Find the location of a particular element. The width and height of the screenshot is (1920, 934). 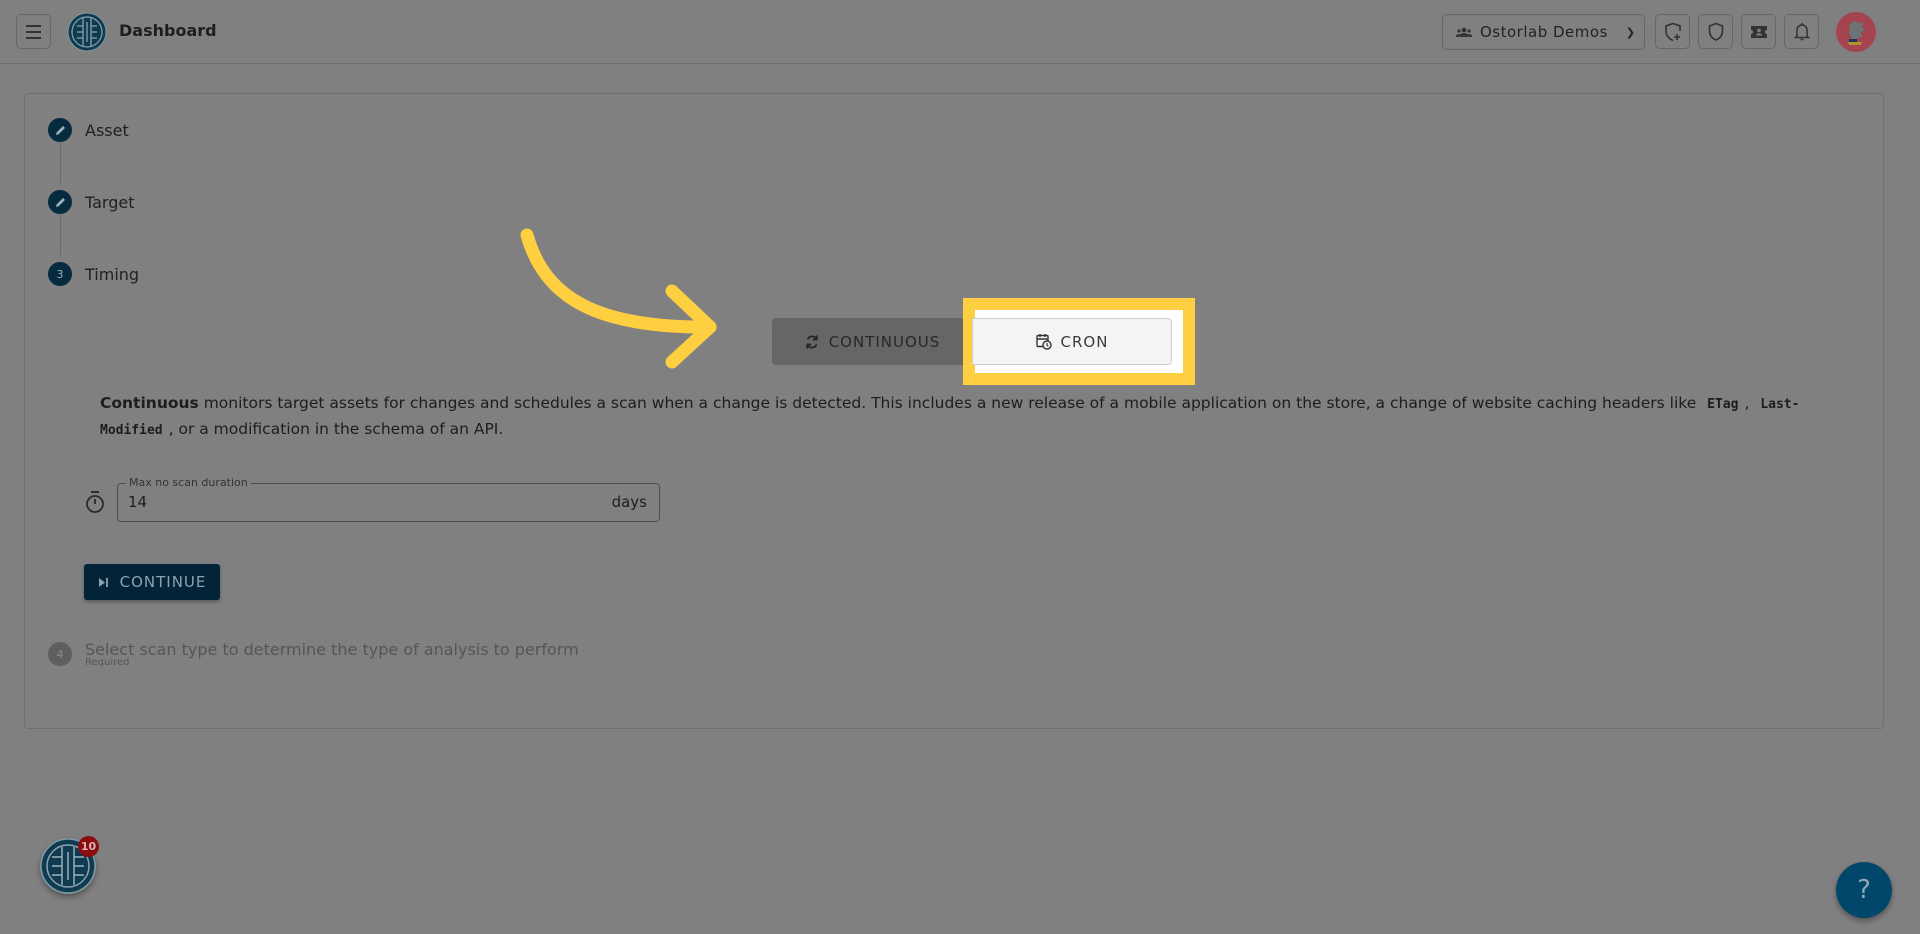

tickets-button is located at coordinates (1758, 31).